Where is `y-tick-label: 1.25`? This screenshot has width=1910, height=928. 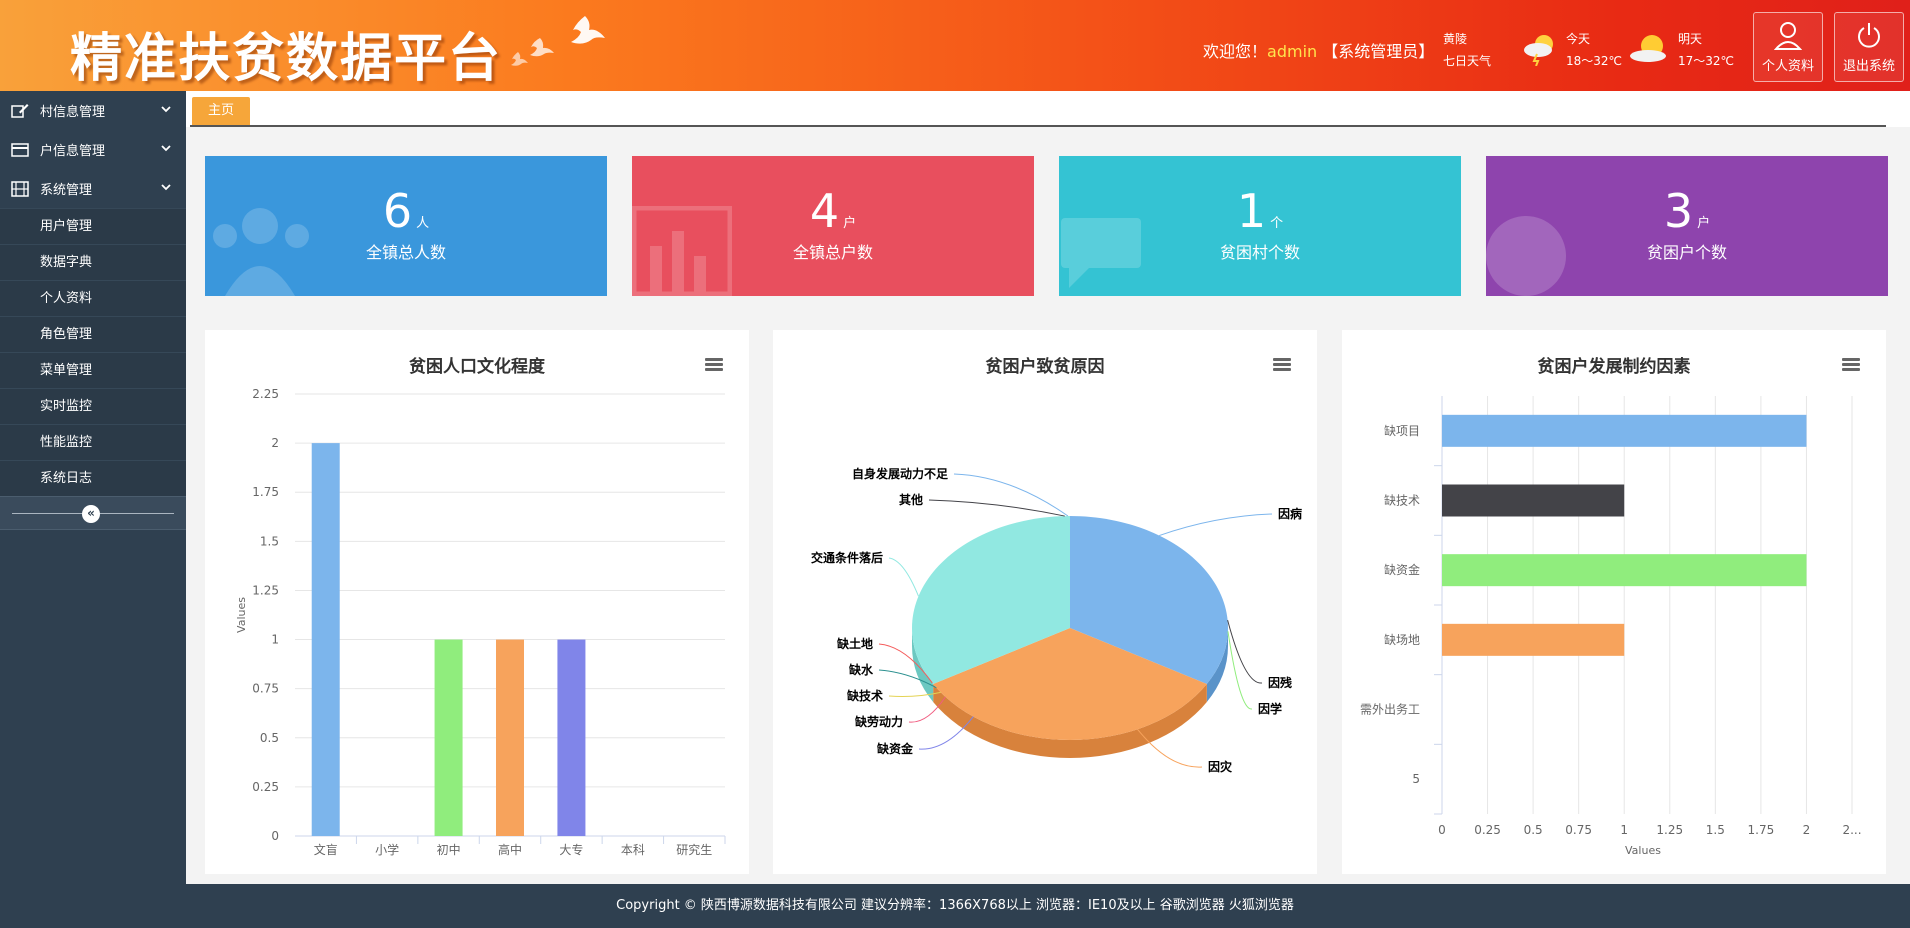
y-tick-label: 1.25 is located at coordinates (265, 590).